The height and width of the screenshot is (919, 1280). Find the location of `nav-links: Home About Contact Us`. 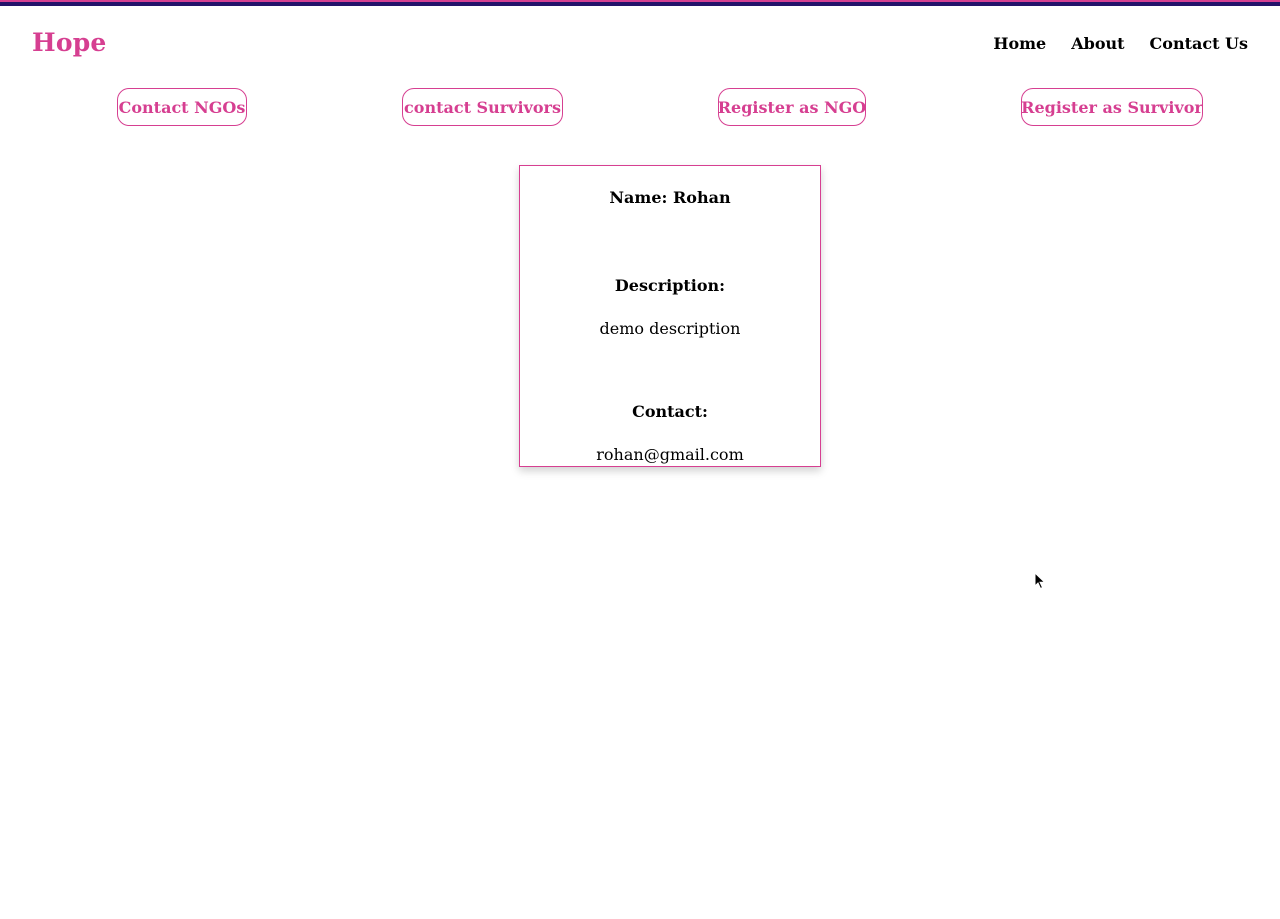

nav-links: Home About Contact Us is located at coordinates (1120, 43).